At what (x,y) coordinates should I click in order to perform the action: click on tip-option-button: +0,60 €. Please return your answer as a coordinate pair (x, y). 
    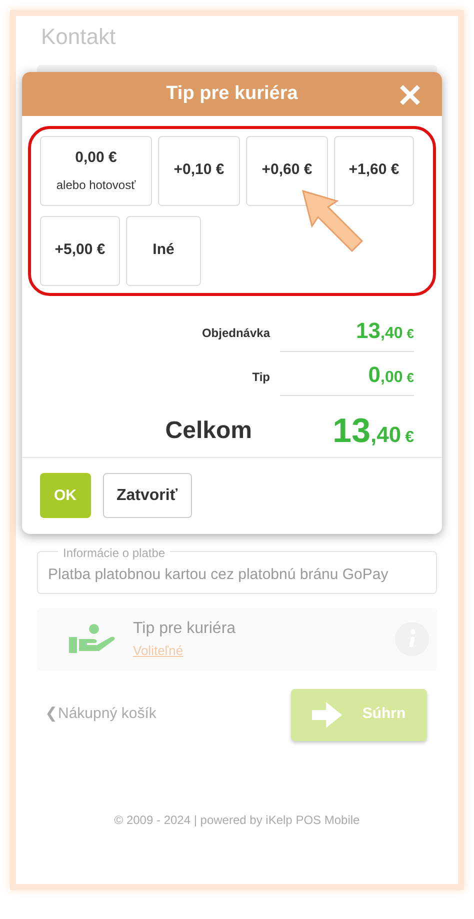
    Looking at the image, I should click on (287, 171).